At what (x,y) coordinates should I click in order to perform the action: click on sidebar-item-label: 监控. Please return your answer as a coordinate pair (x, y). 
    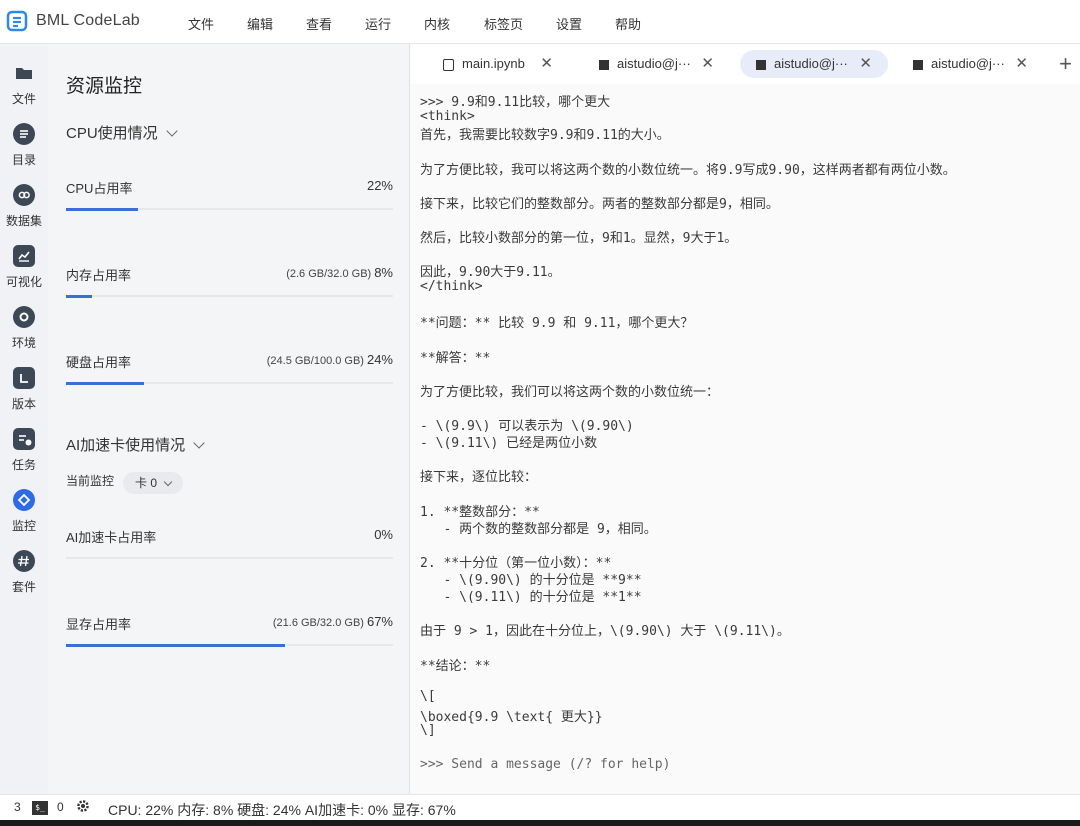
    Looking at the image, I should click on (23, 526).